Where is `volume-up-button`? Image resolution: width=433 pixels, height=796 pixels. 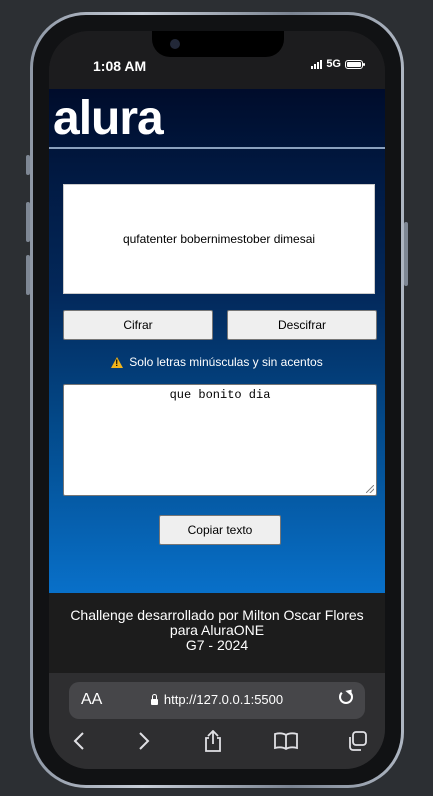
volume-up-button is located at coordinates (28, 222).